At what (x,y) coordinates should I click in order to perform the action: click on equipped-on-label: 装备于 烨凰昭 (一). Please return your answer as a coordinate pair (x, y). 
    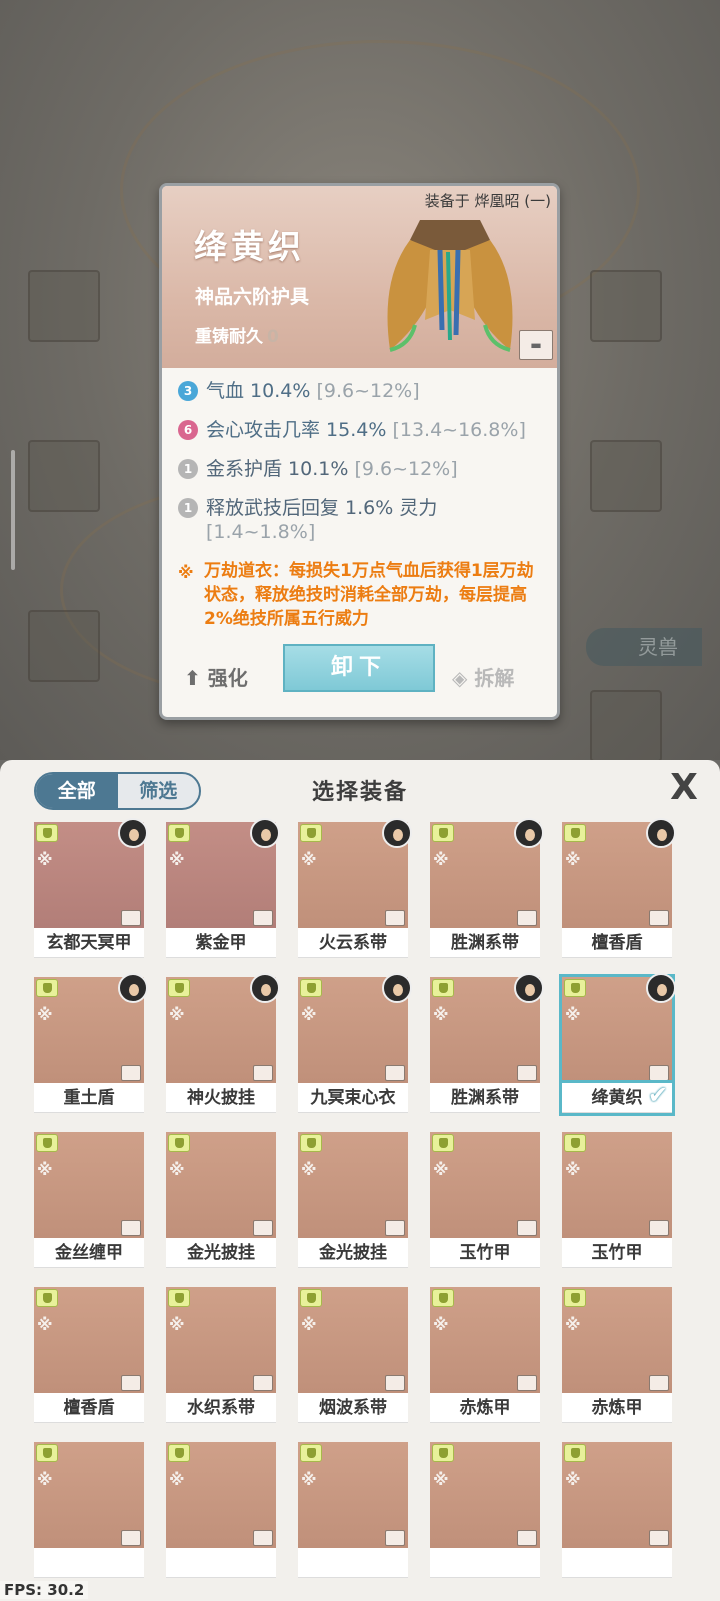
    Looking at the image, I should click on (487, 201).